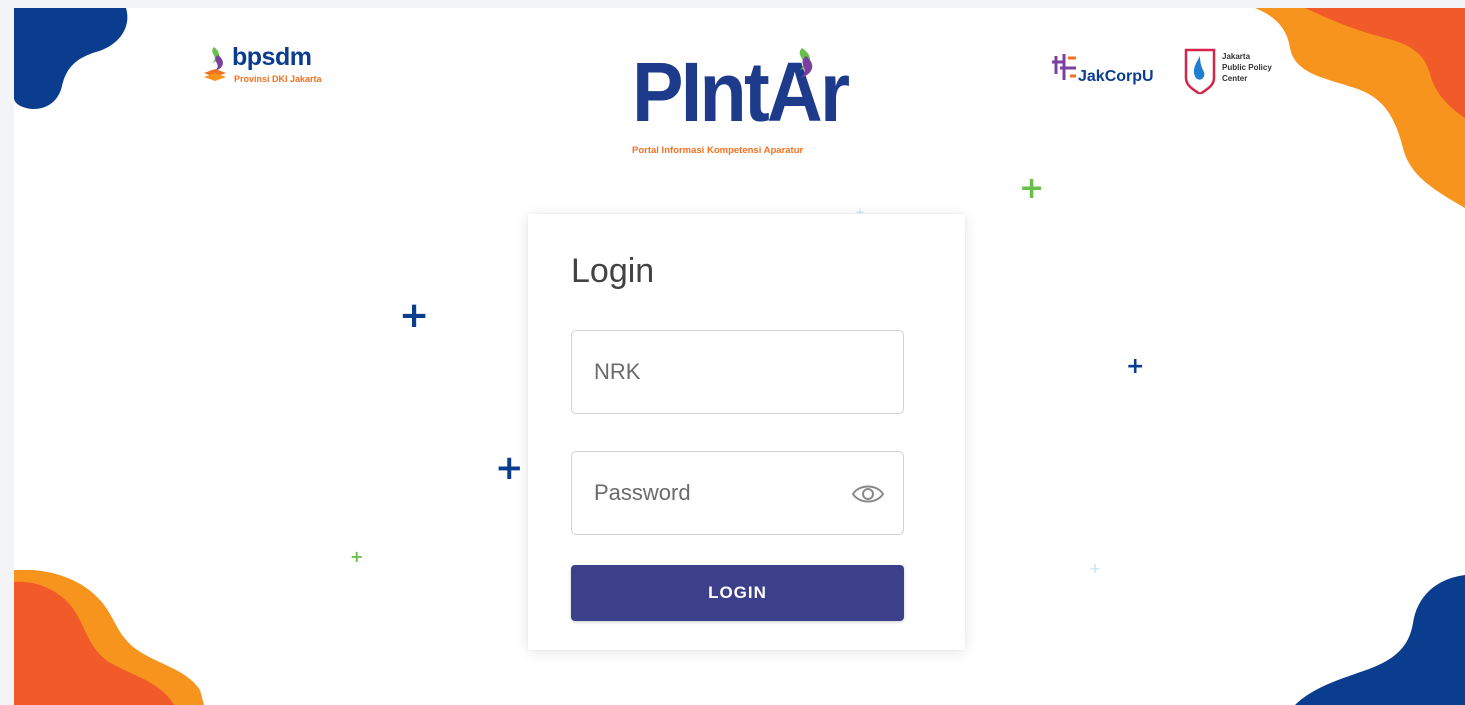 This screenshot has width=1465, height=705. I want to click on login-title: Login, so click(613, 271).